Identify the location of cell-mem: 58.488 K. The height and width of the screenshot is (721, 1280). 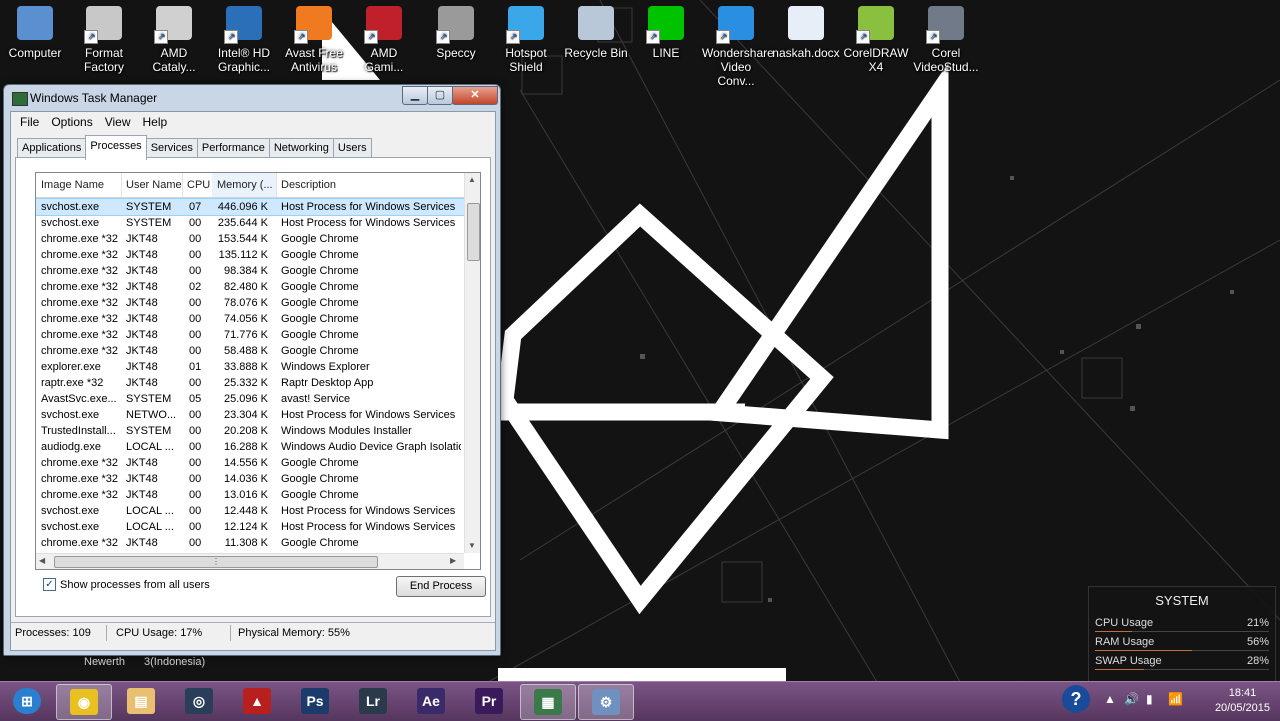
(245, 351).